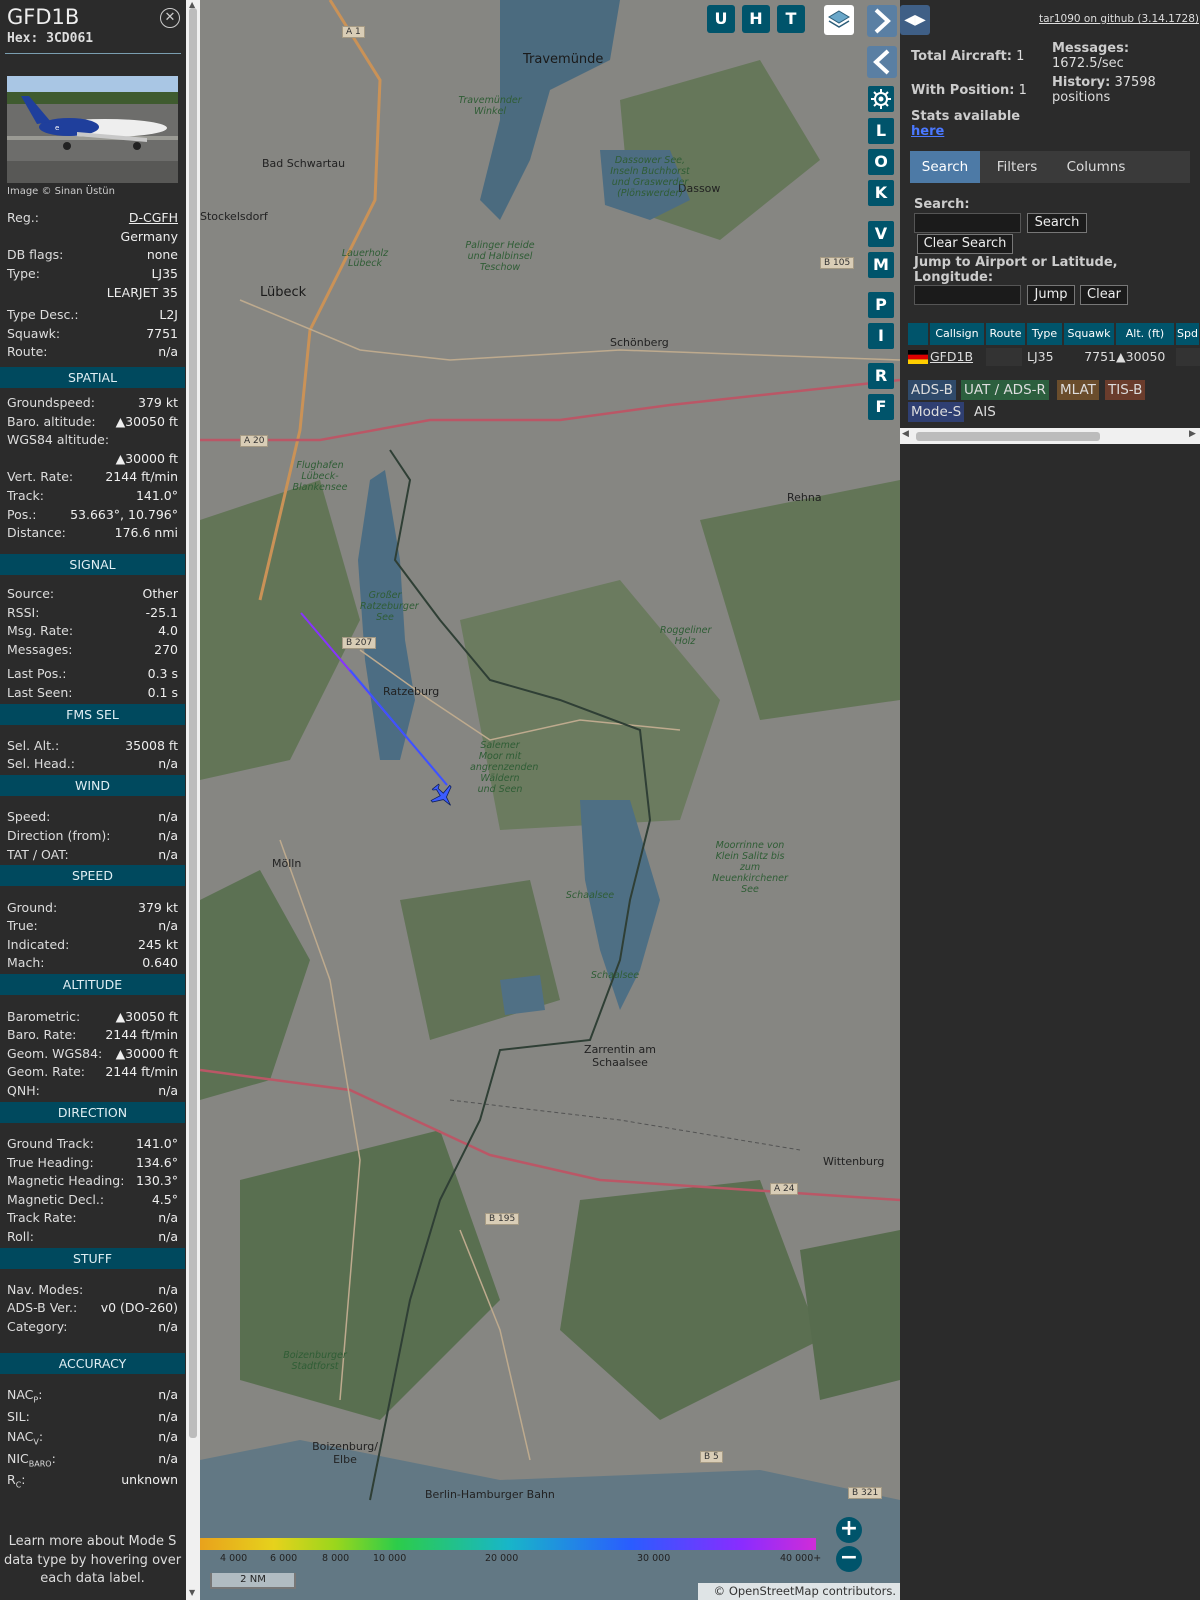  What do you see at coordinates (1006, 334) in the screenshot?
I see `table-header-cell: Route` at bounding box center [1006, 334].